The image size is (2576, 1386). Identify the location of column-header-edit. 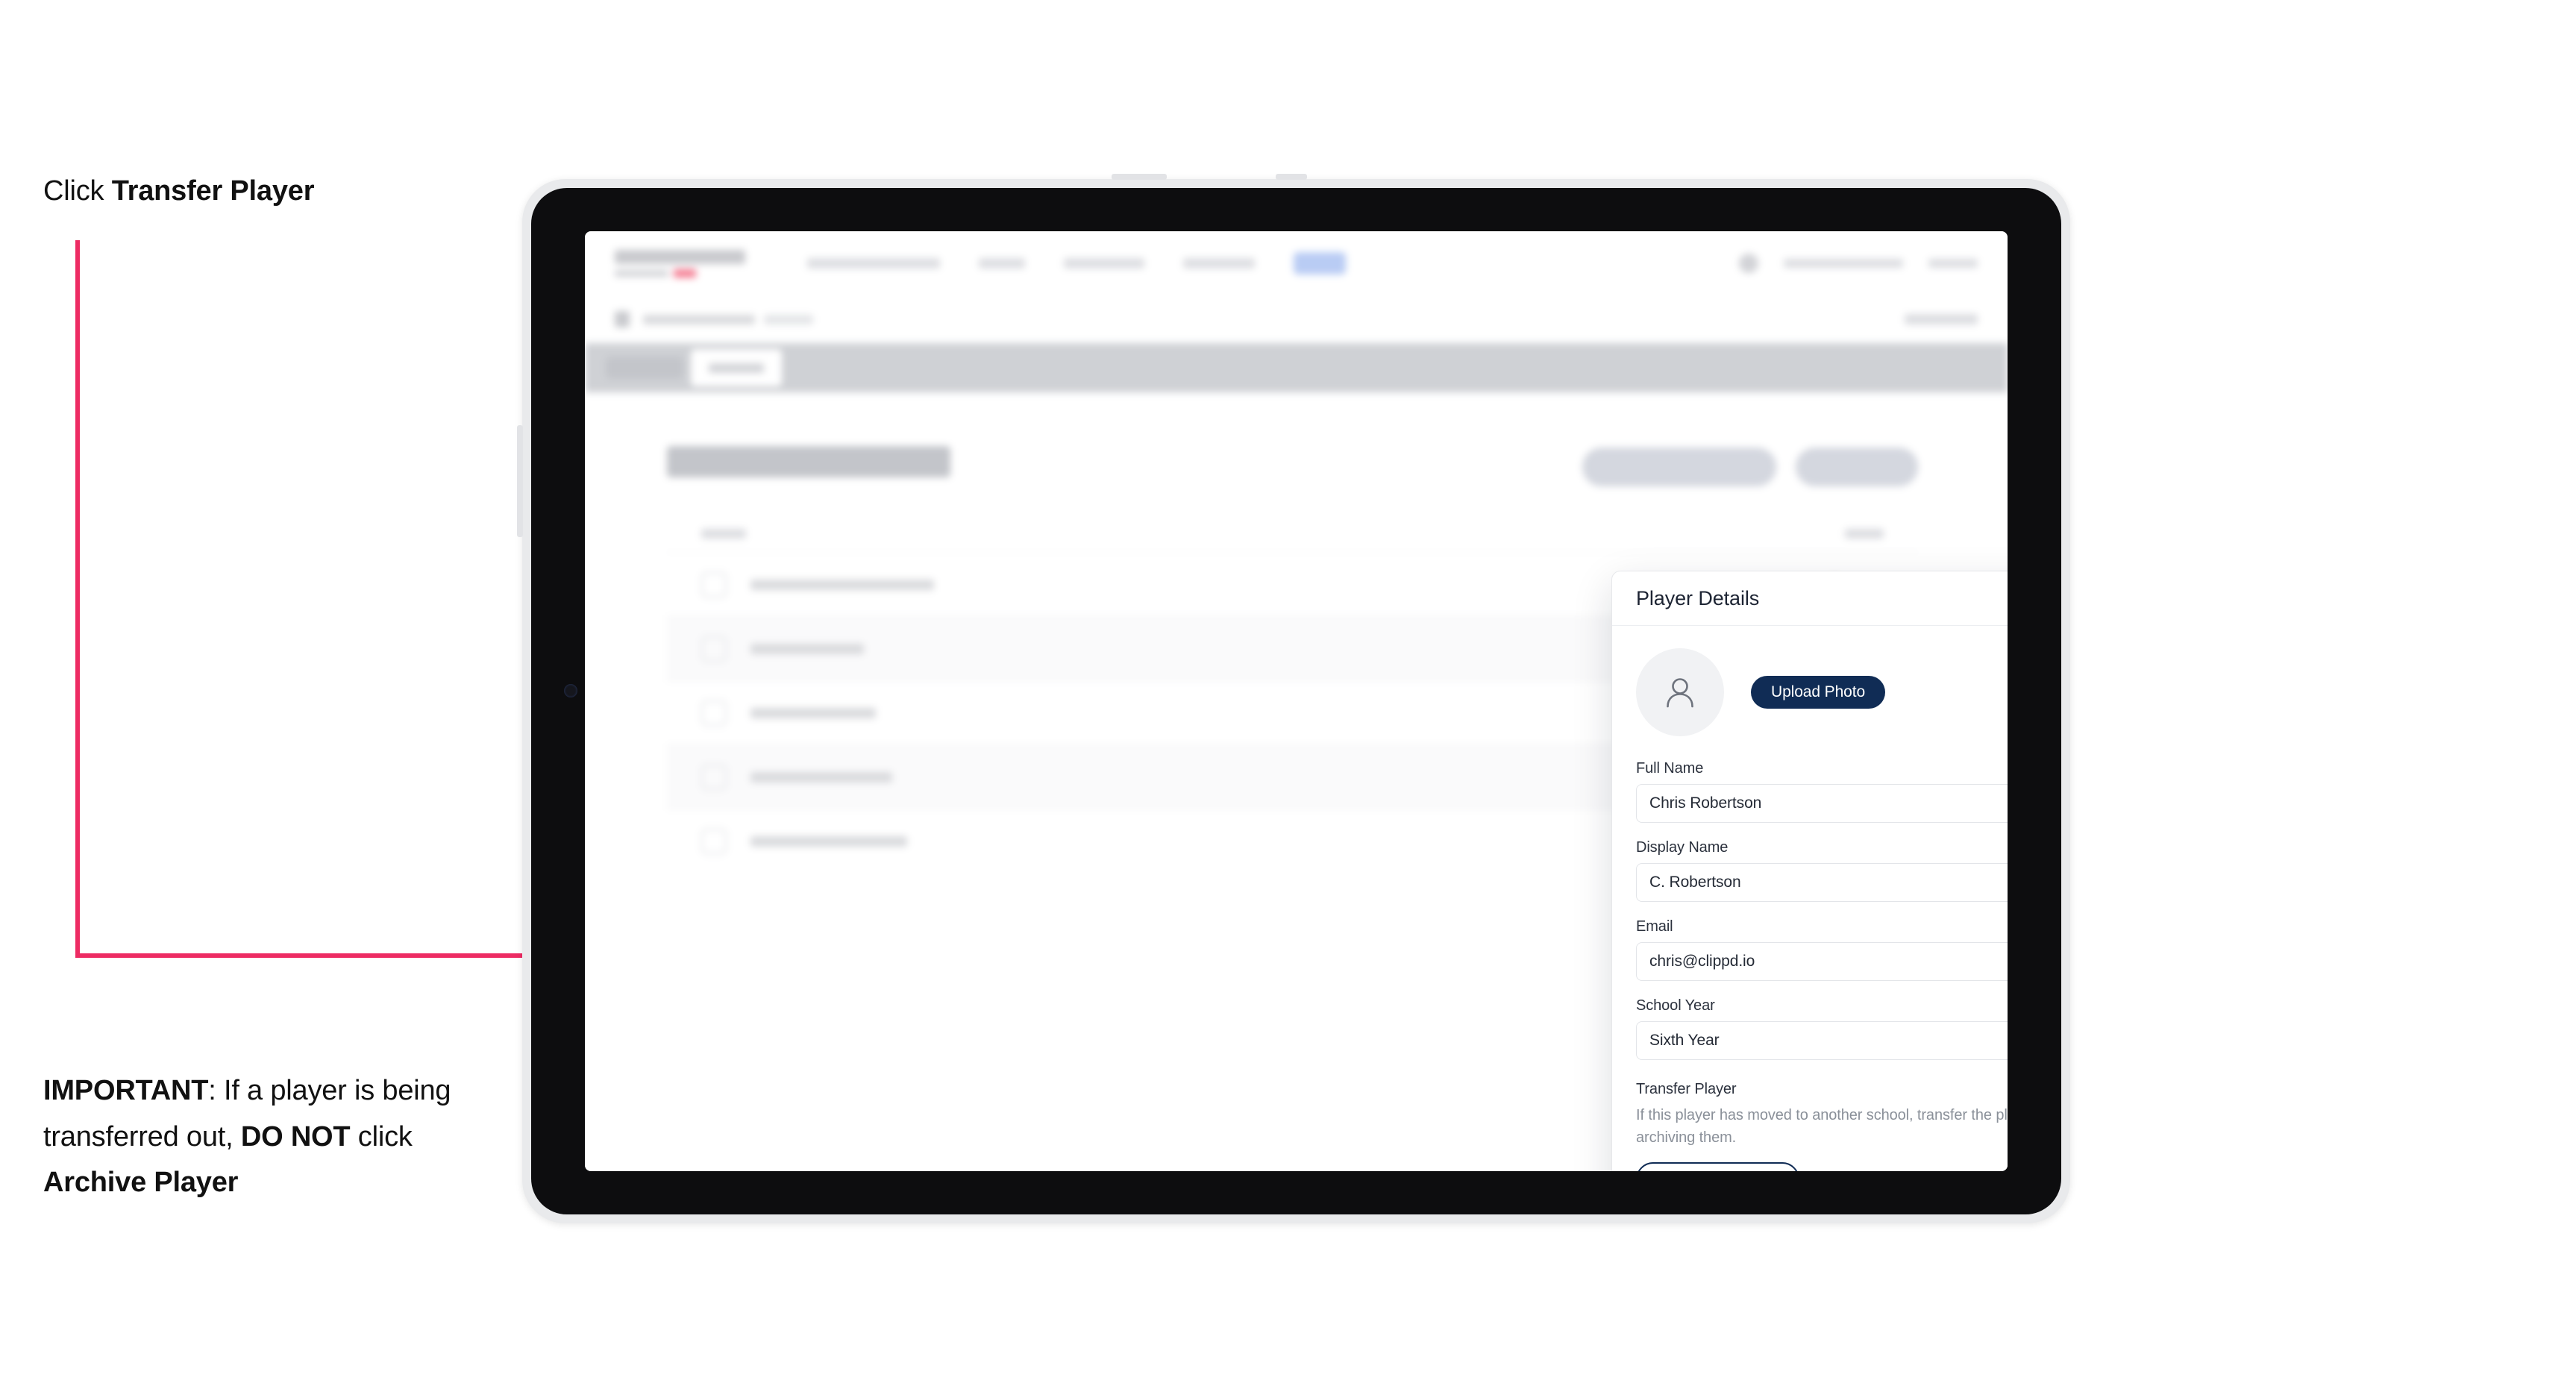
(1864, 533).